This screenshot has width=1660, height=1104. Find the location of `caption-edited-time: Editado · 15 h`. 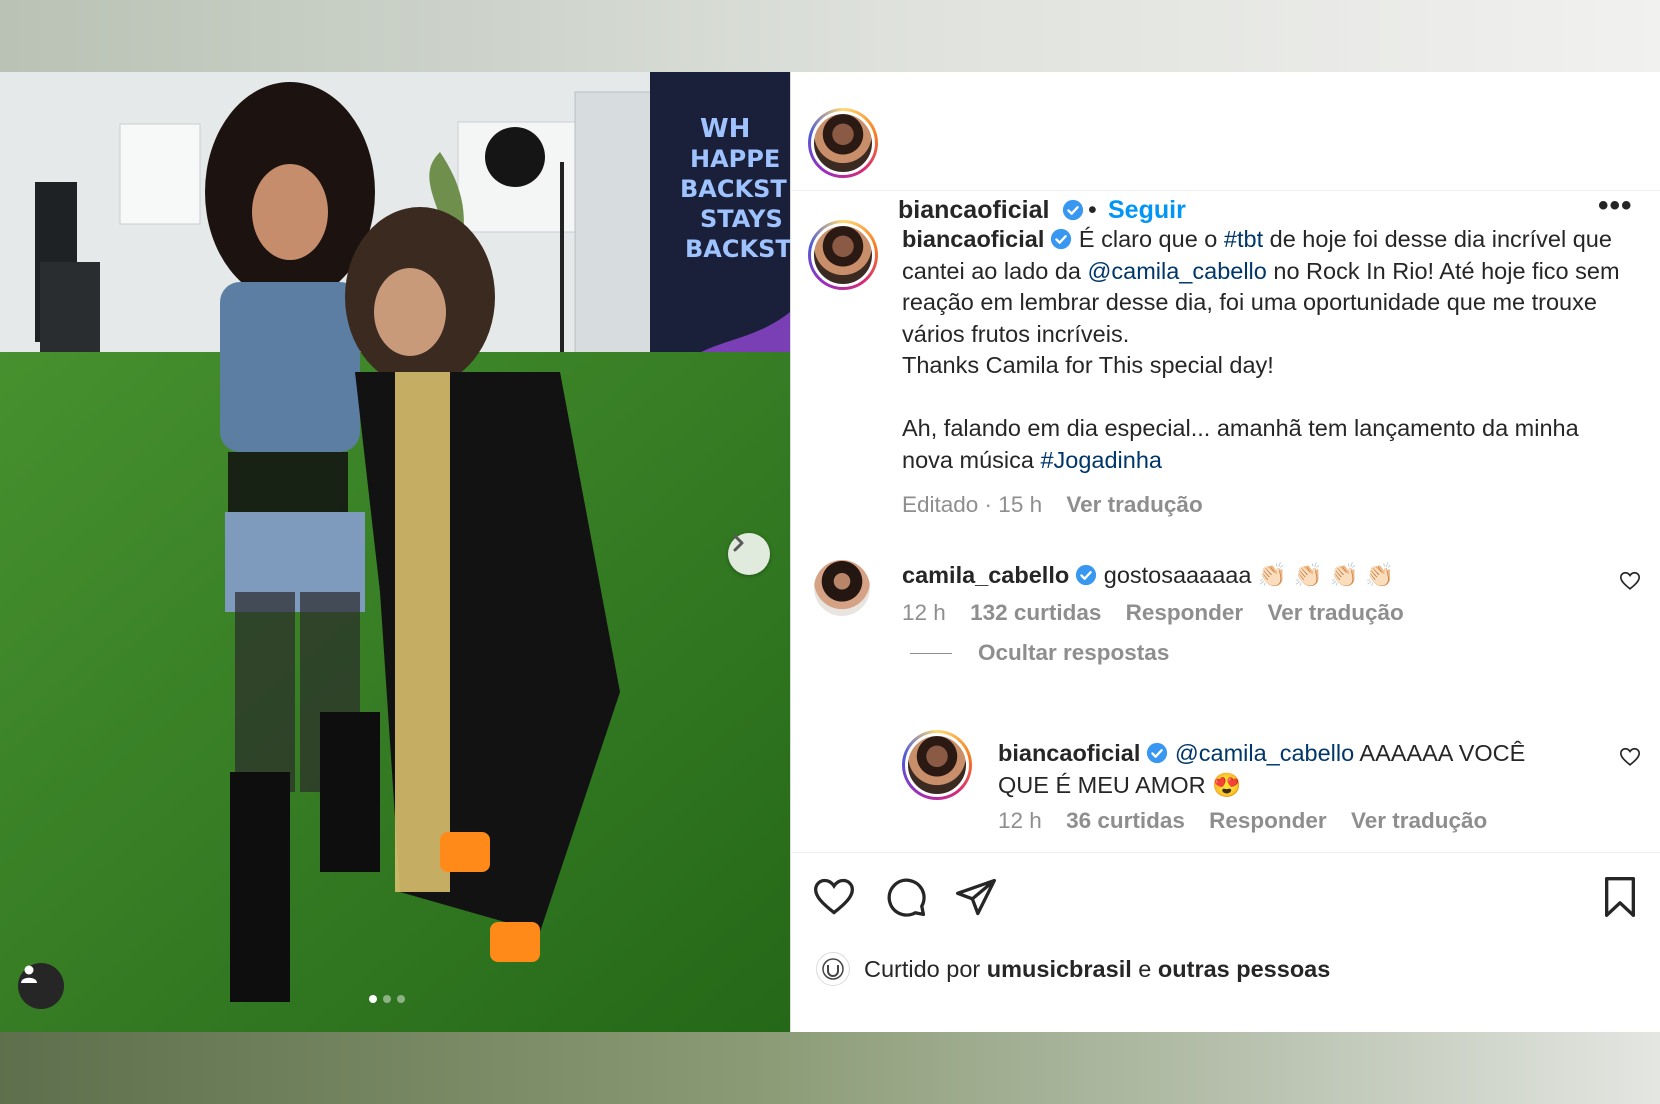

caption-edited-time: Editado · 15 h is located at coordinates (972, 504).